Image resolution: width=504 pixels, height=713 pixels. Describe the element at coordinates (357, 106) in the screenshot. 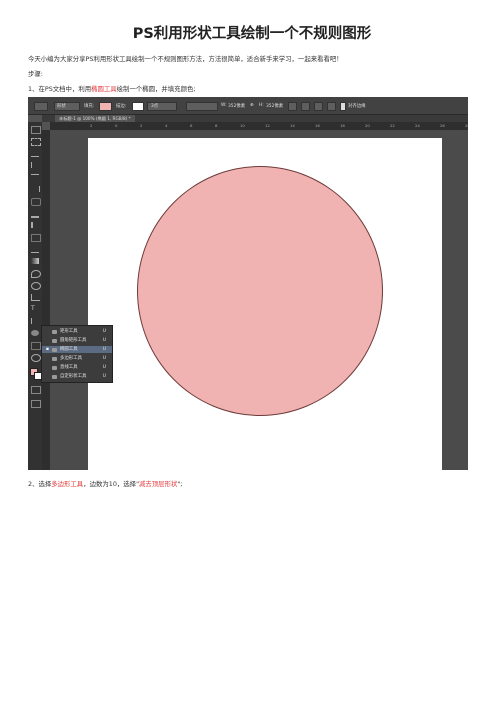

I see `align-edges-label: 对齐边缘` at that location.